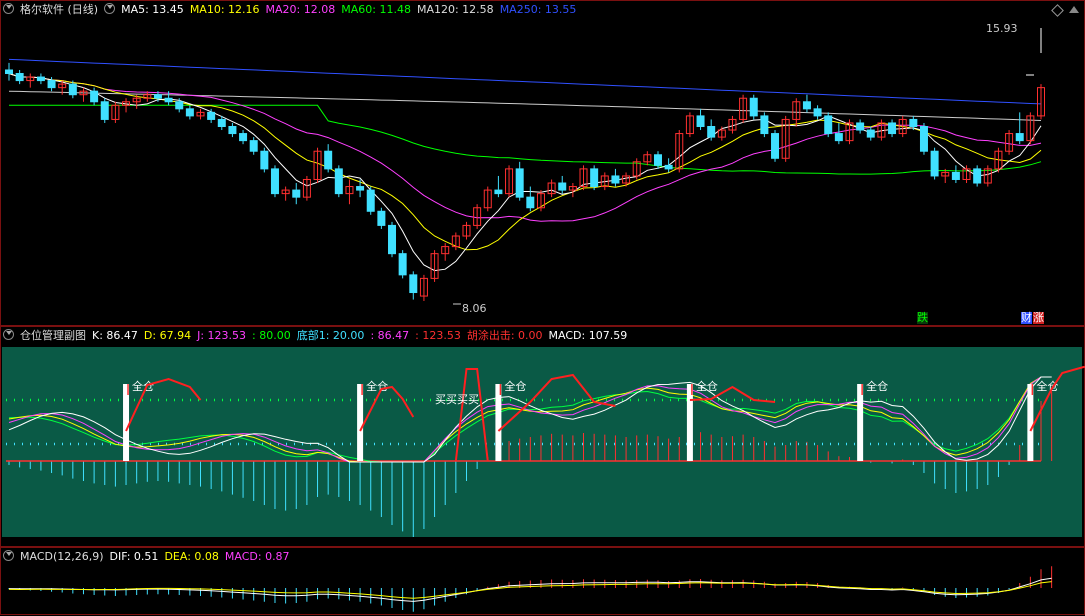 The width and height of the screenshot is (1085, 616). I want to click on k-value: K: 86.47, so click(115, 335).